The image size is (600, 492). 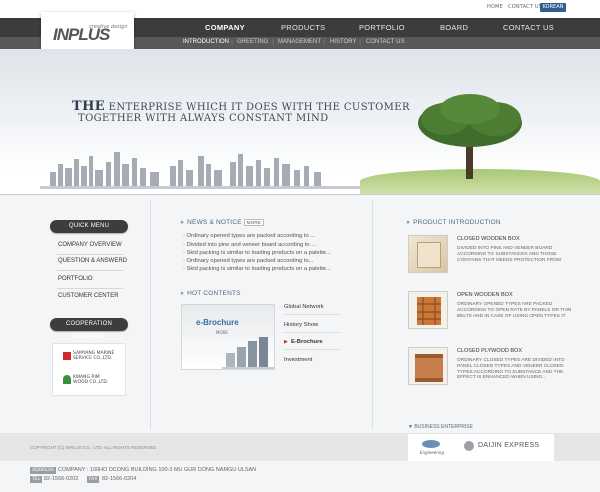 I want to click on engineering-logo-icon, so click(x=431, y=444).